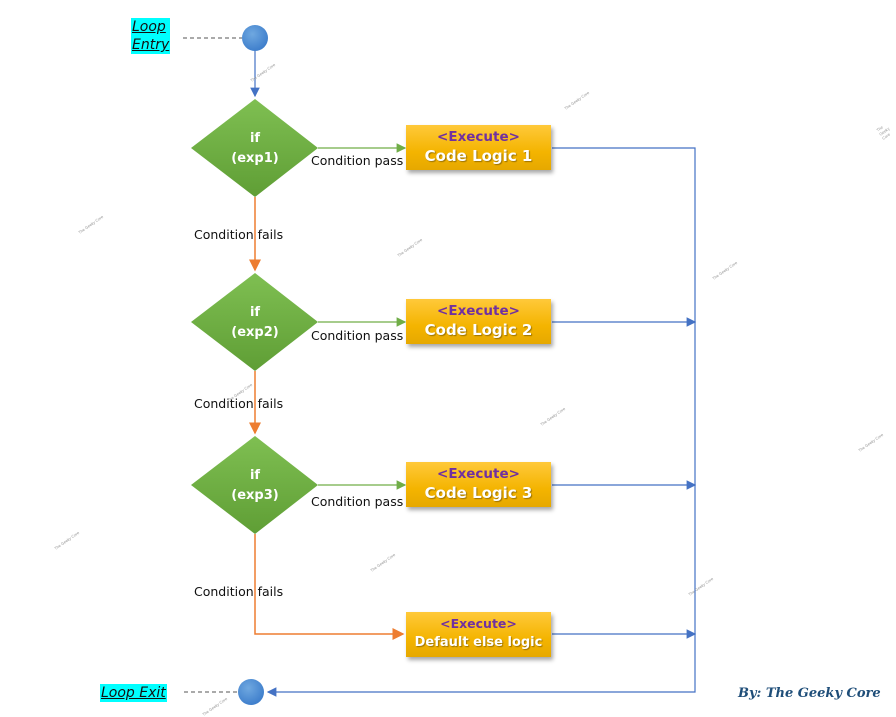  What do you see at coordinates (151, 36) in the screenshot?
I see `loop-entry-label: Loop Entry` at bounding box center [151, 36].